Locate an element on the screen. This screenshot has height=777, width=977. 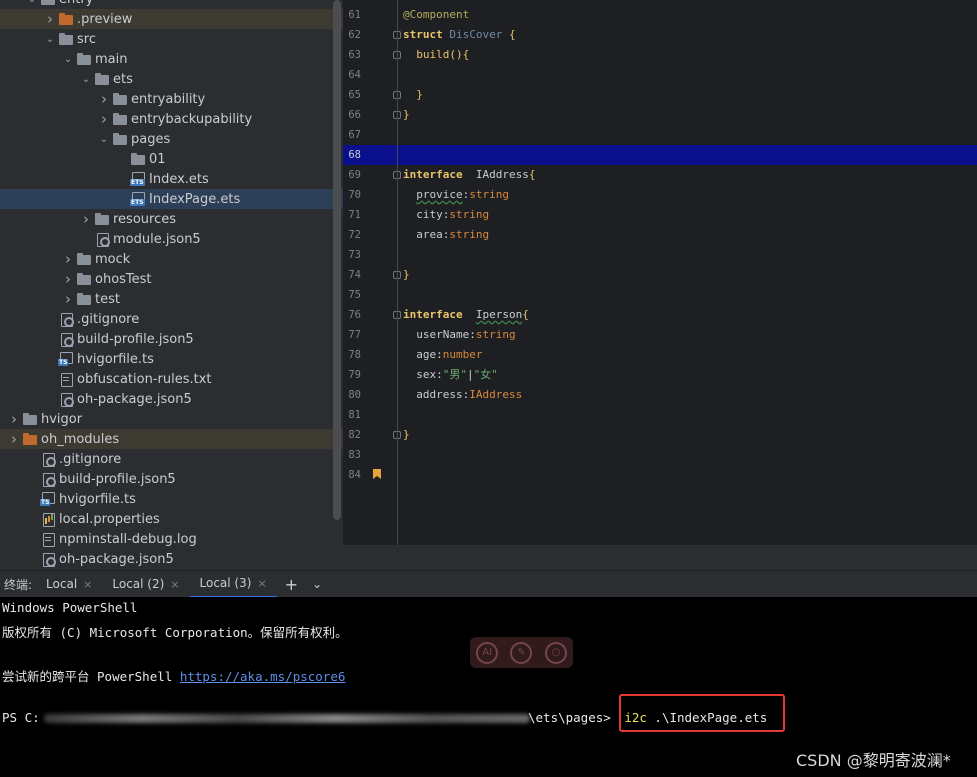
code-line: 62 struct DisCover { is located at coordinates (660, 35).